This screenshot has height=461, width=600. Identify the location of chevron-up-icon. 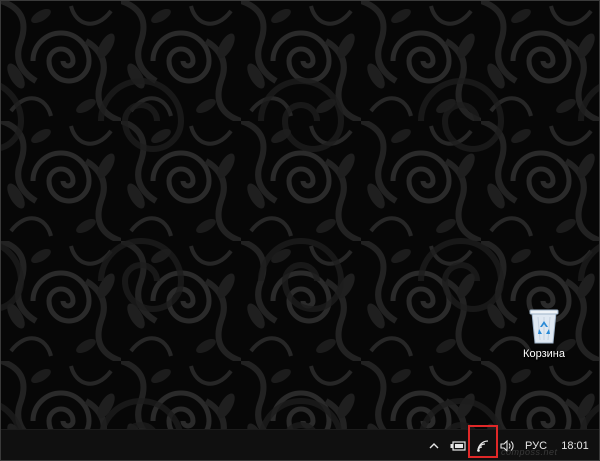
(434, 445).